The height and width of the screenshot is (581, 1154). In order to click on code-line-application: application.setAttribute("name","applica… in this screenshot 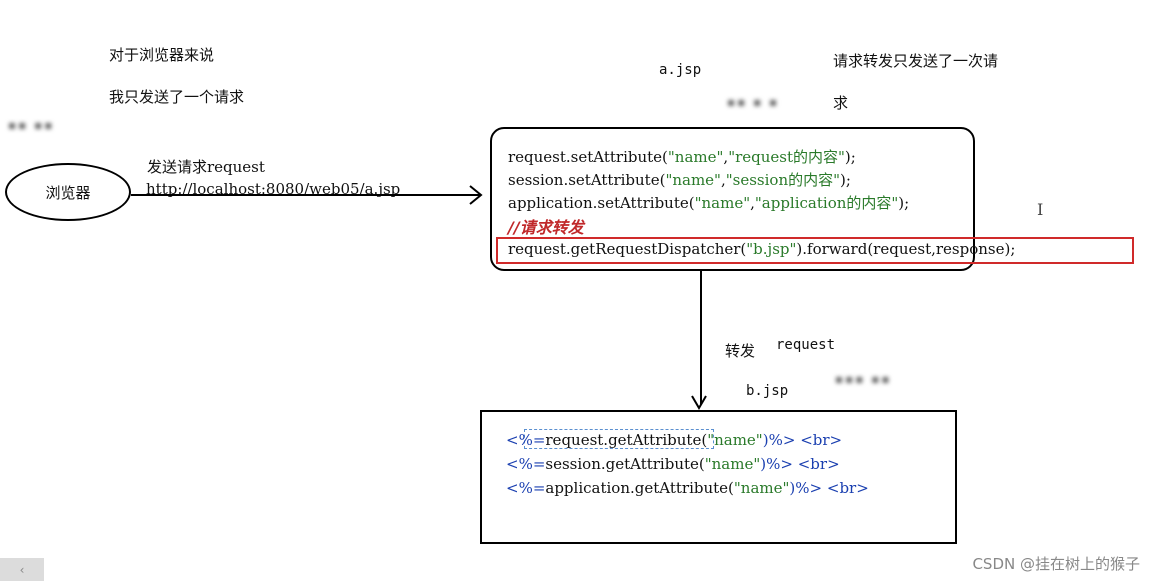, I will do `click(709, 203)`.